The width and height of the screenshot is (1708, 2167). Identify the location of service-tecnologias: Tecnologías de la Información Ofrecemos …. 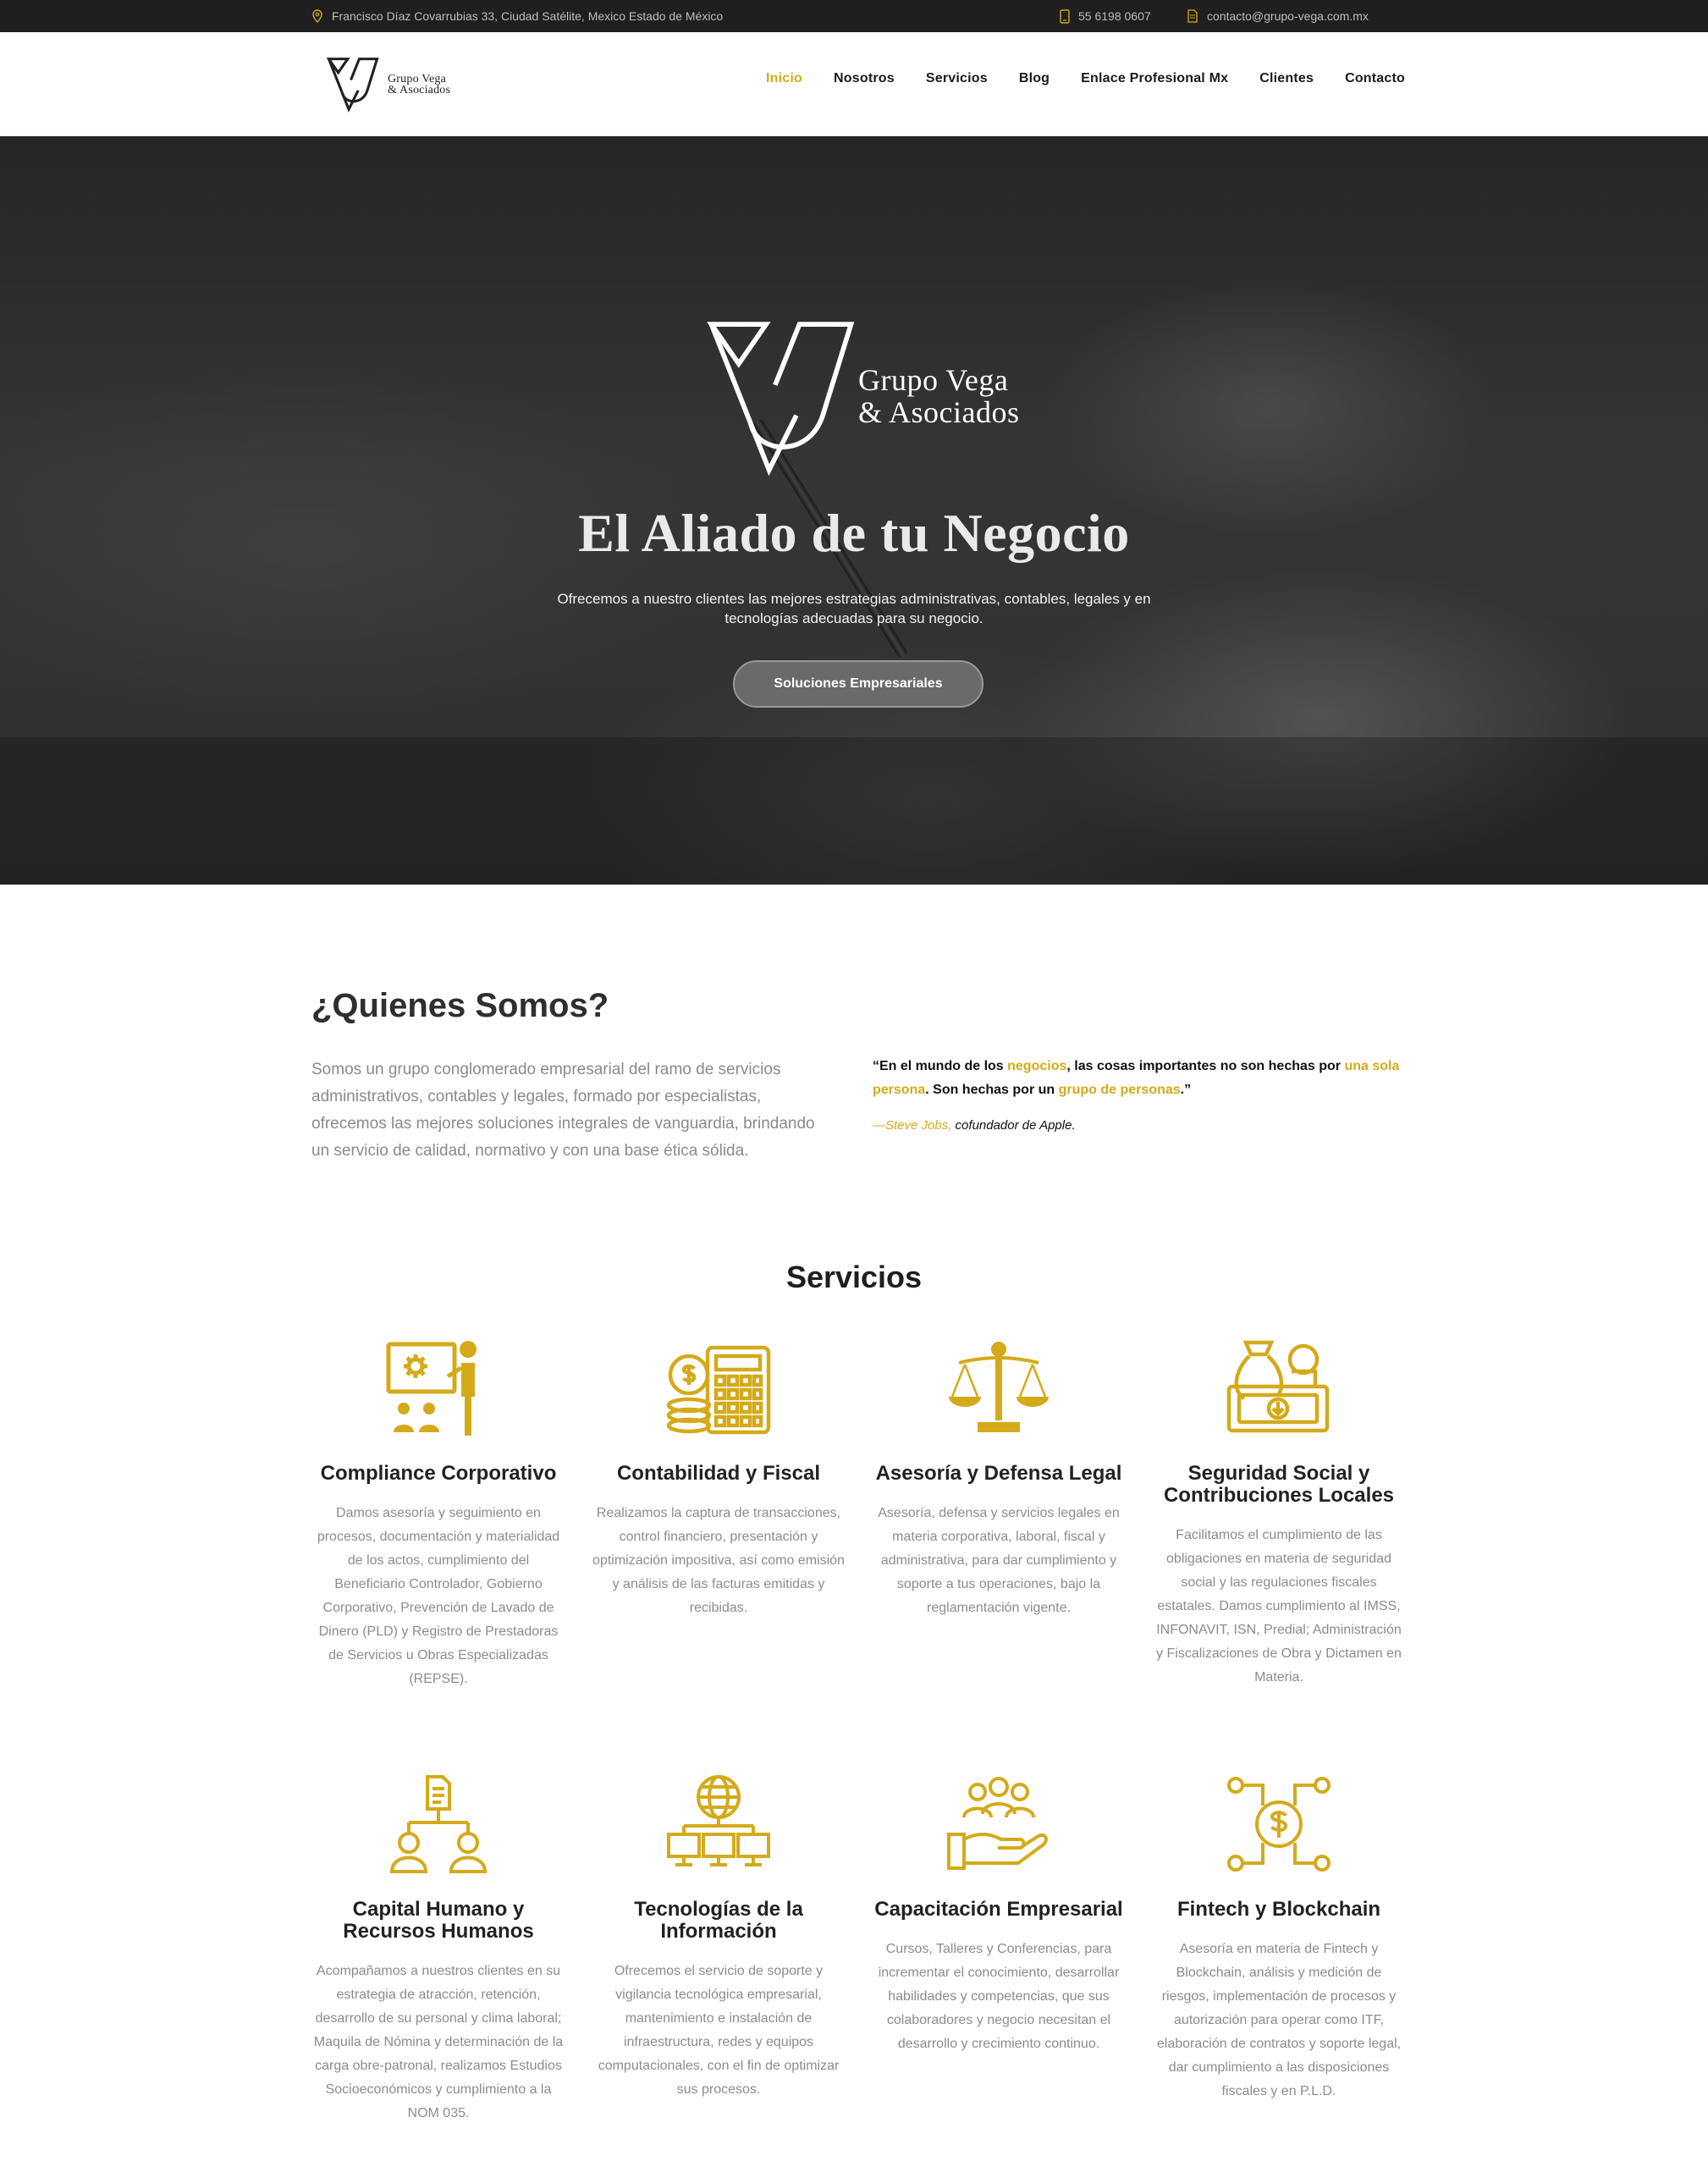
(719, 1937).